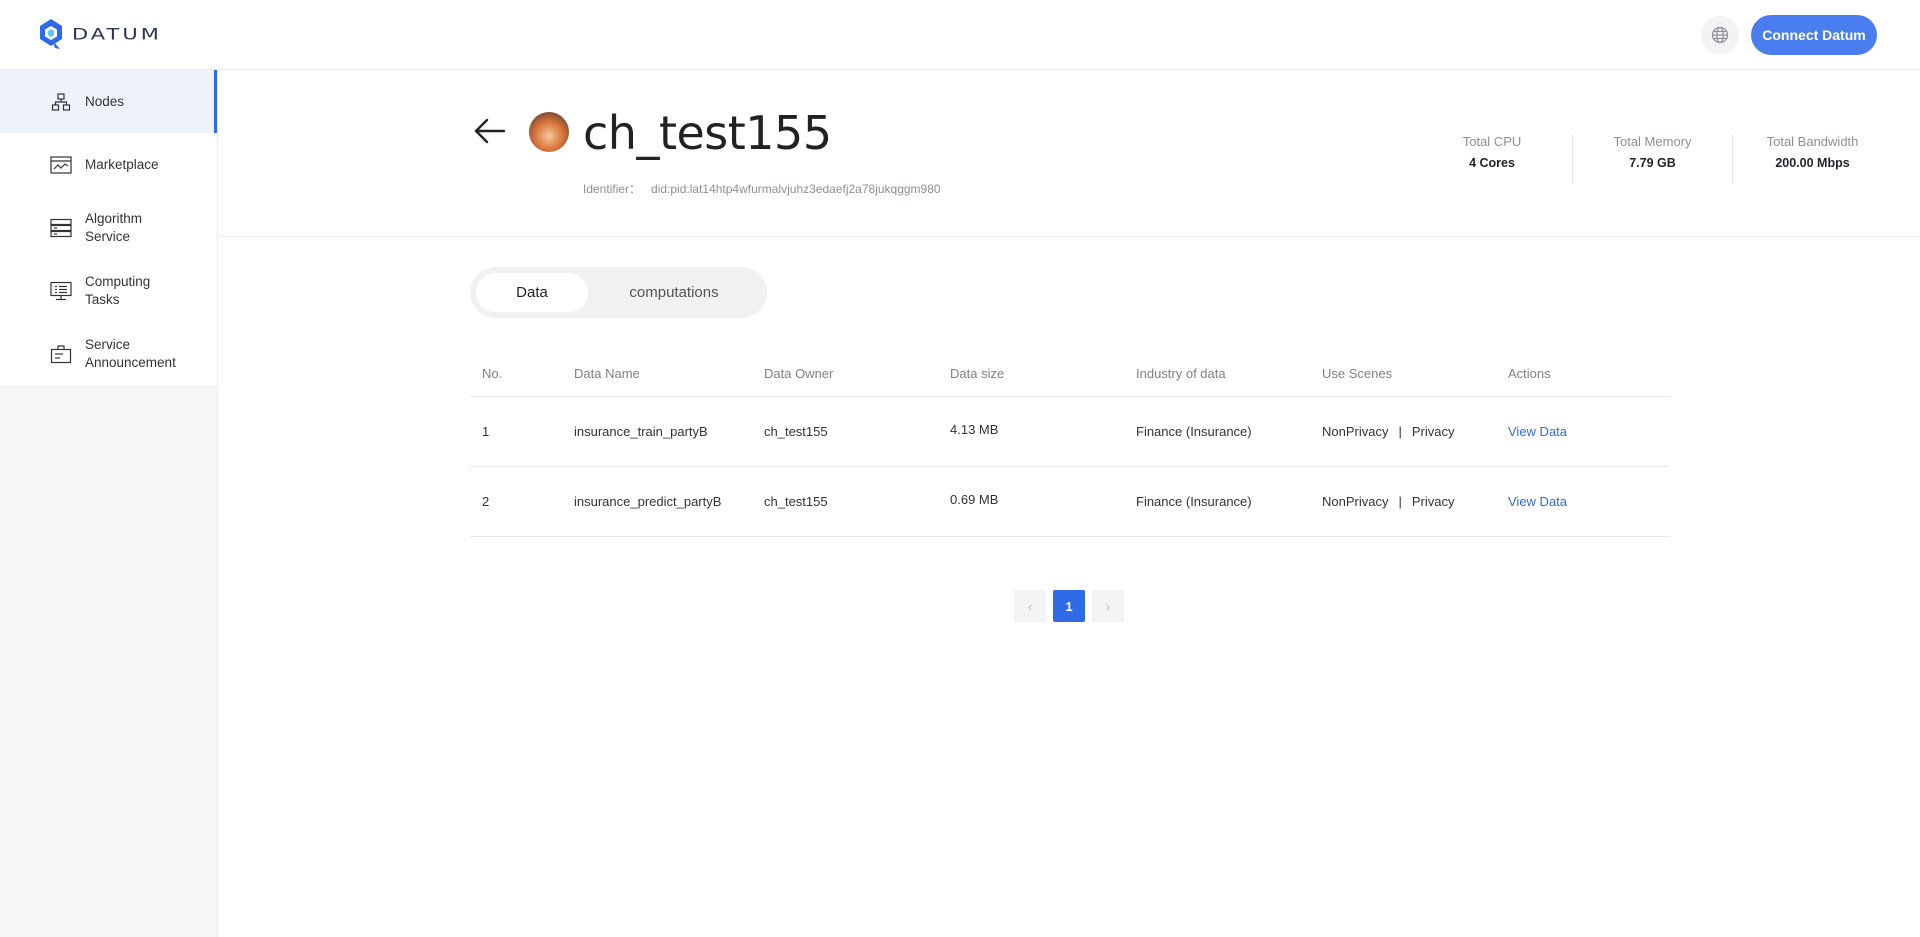 The height and width of the screenshot is (937, 1920). I want to click on tab-computations: computations, so click(674, 292).